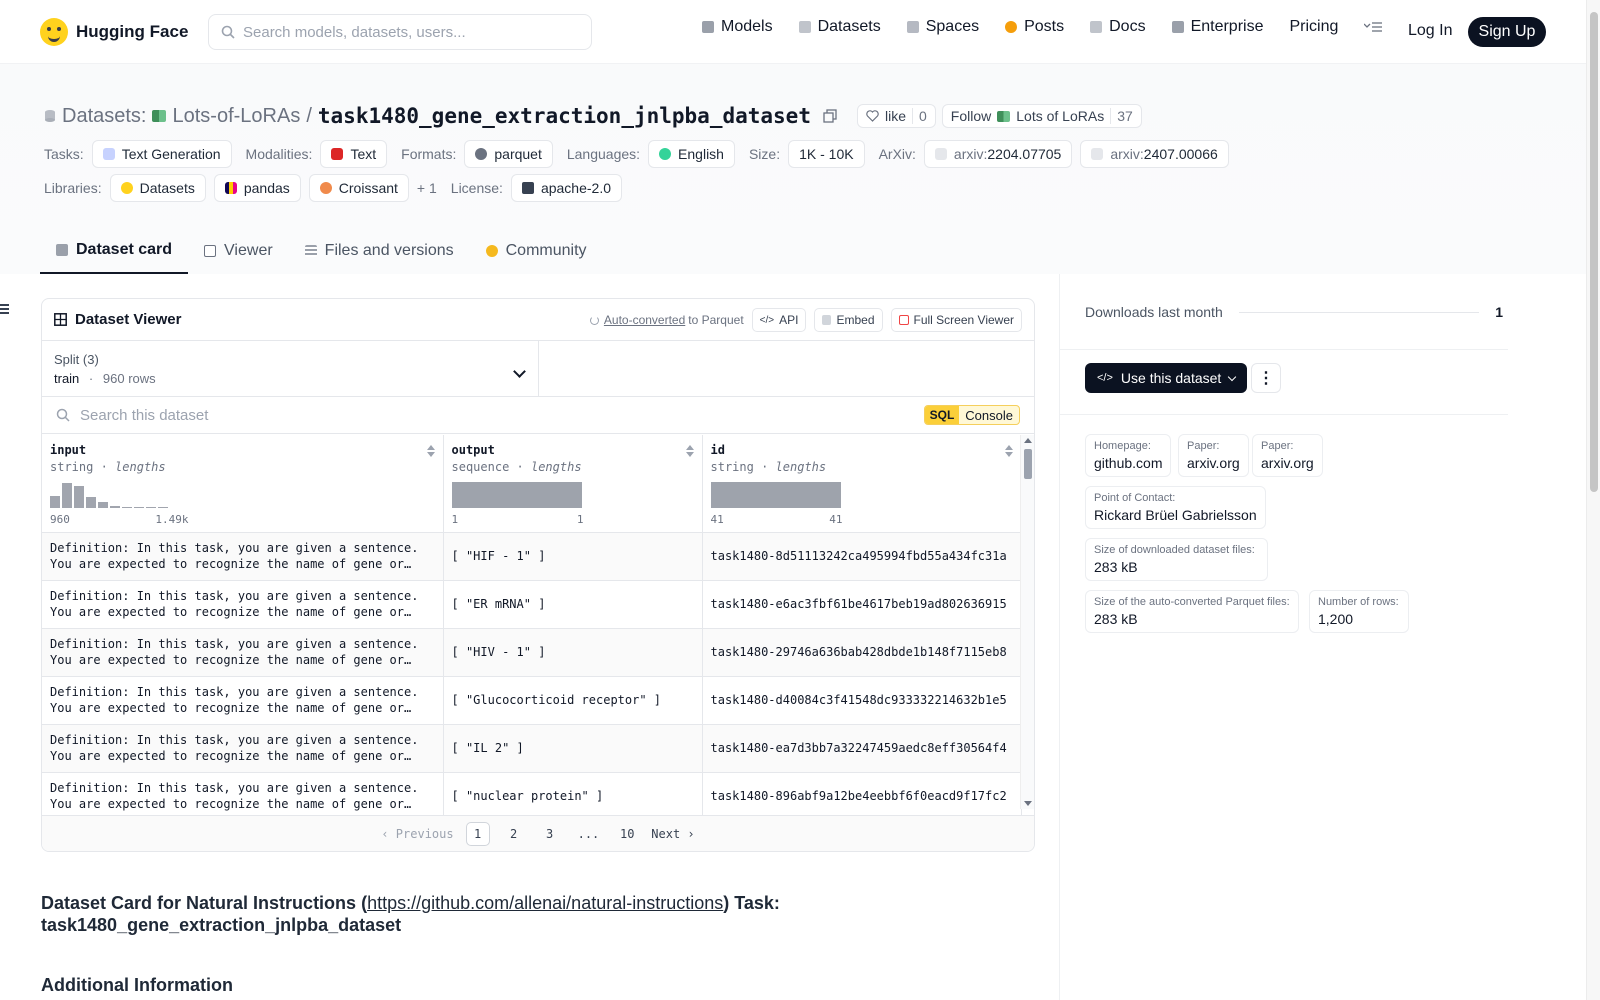  Describe the element at coordinates (826, 154) in the screenshot. I see `tag-size: 1K - 10K` at that location.